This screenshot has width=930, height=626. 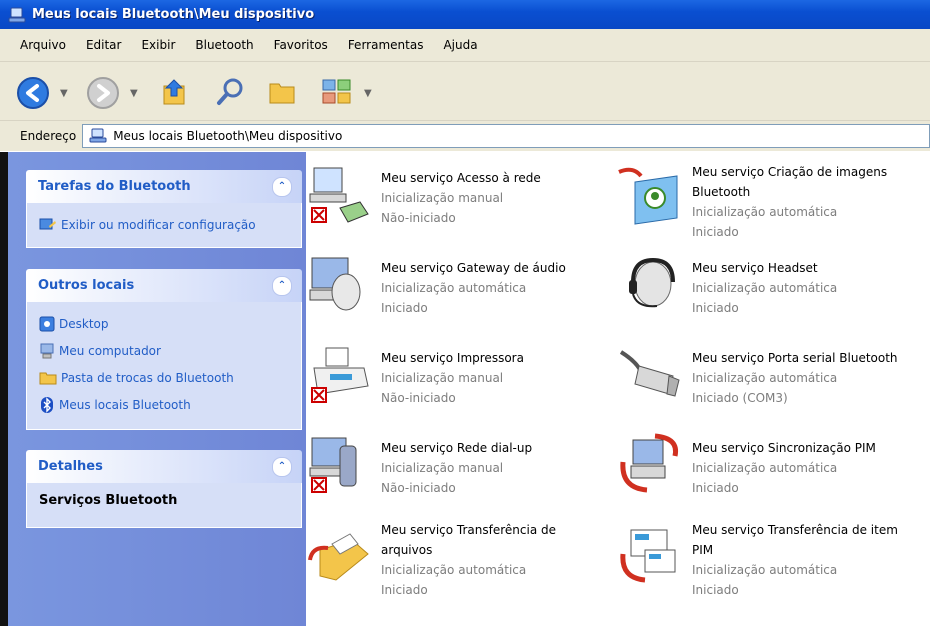 What do you see at coordinates (648, 556) in the screenshot?
I see `pim-item-transfer-icon` at bounding box center [648, 556].